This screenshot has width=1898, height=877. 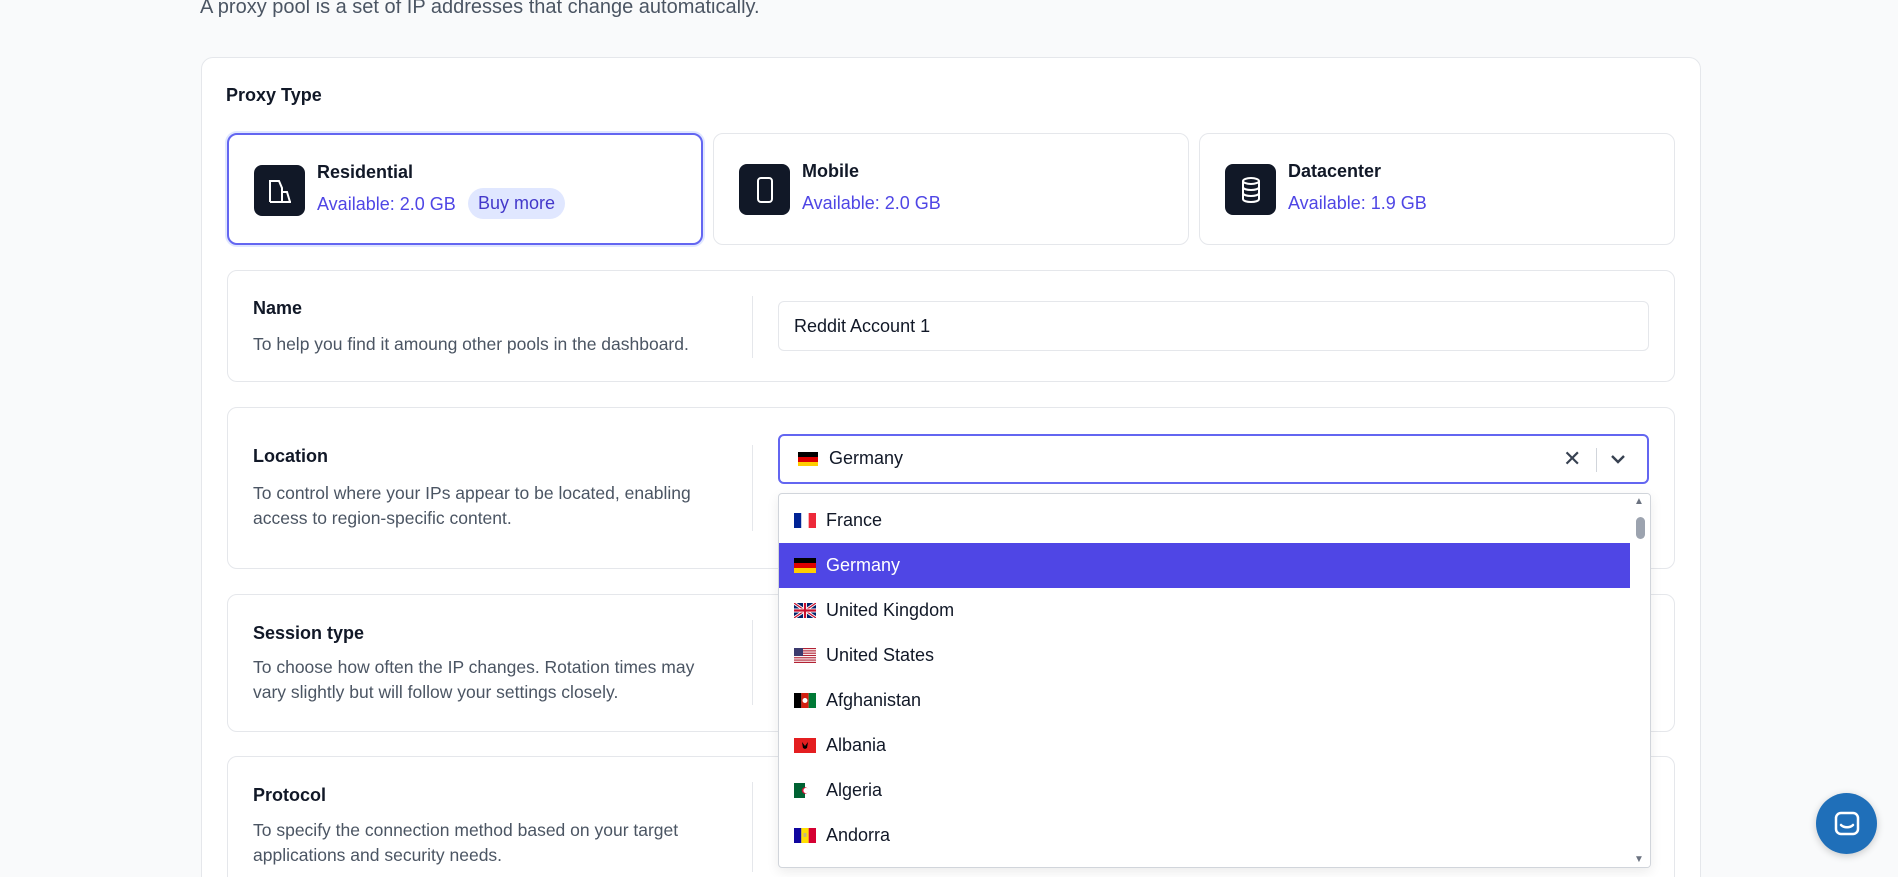 I want to click on chevron-down-icon, so click(x=1618, y=459).